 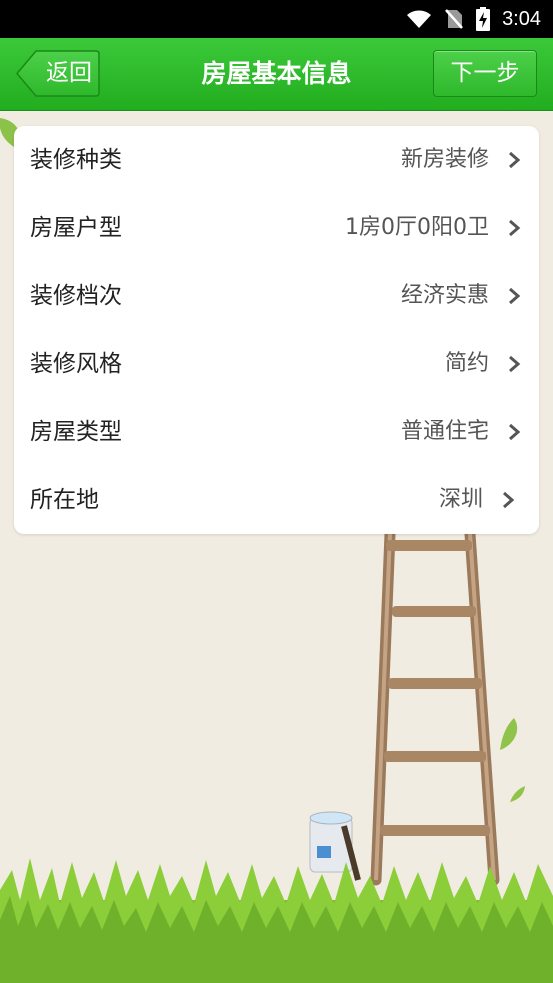 What do you see at coordinates (276, 19) in the screenshot?
I see `status-bar: 3:04` at bounding box center [276, 19].